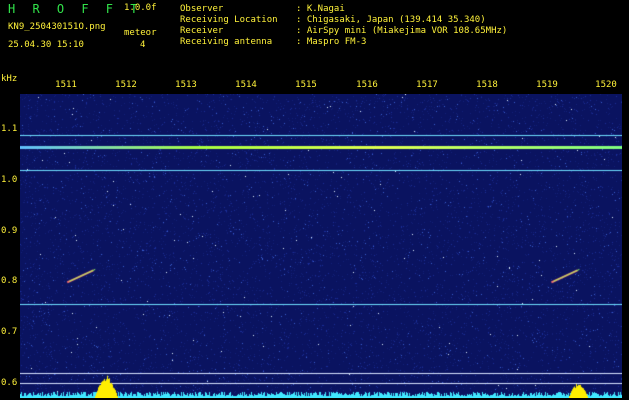  What do you see at coordinates (9, 382) in the screenshot?
I see `frequency-tick: 0.6` at bounding box center [9, 382].